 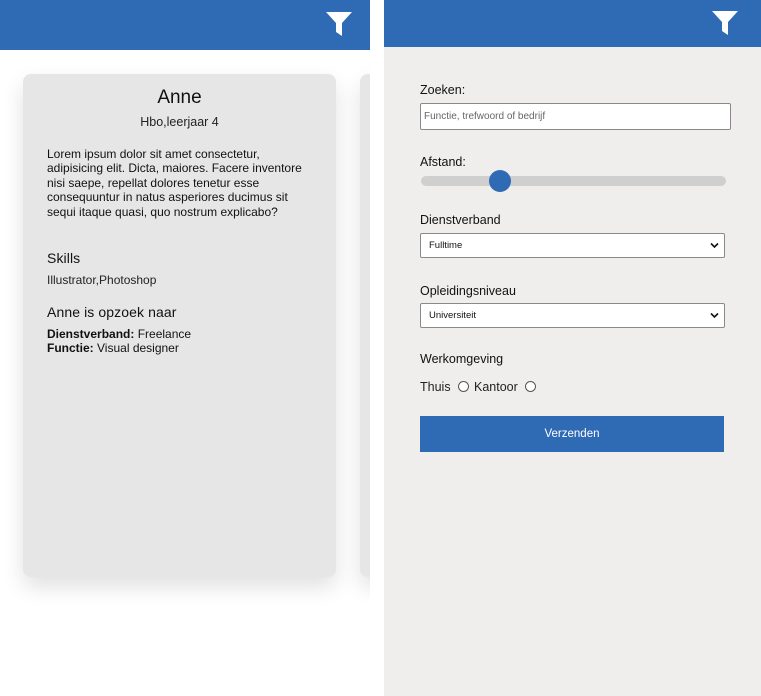 I want to click on education-level-value: Universiteit, so click(x=452, y=315).